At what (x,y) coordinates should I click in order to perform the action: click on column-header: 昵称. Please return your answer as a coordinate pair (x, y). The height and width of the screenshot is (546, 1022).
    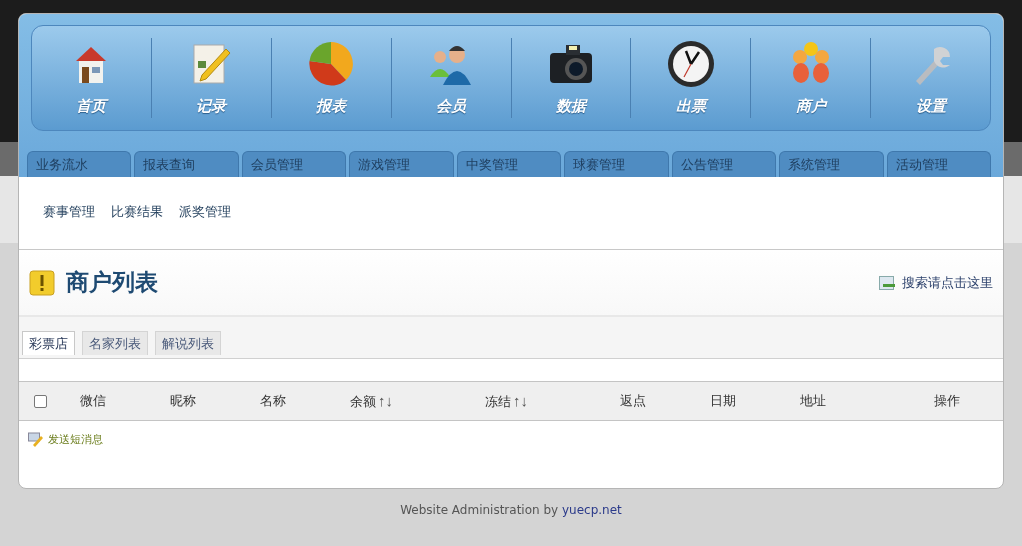
    Looking at the image, I should click on (183, 401).